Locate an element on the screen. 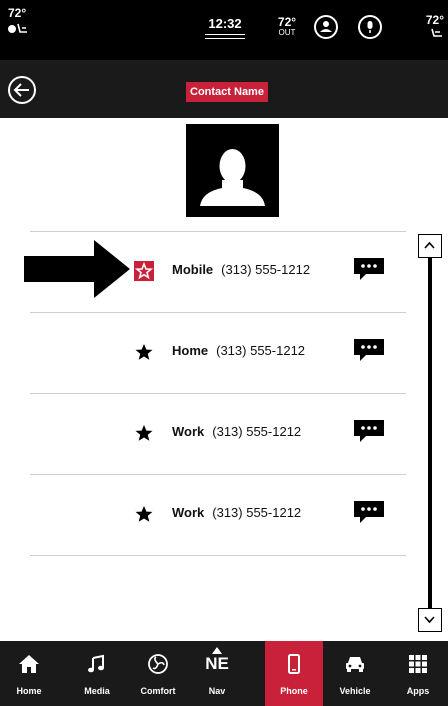 The width and height of the screenshot is (448, 706). compass-ne-icon: NE is located at coordinates (217, 663).